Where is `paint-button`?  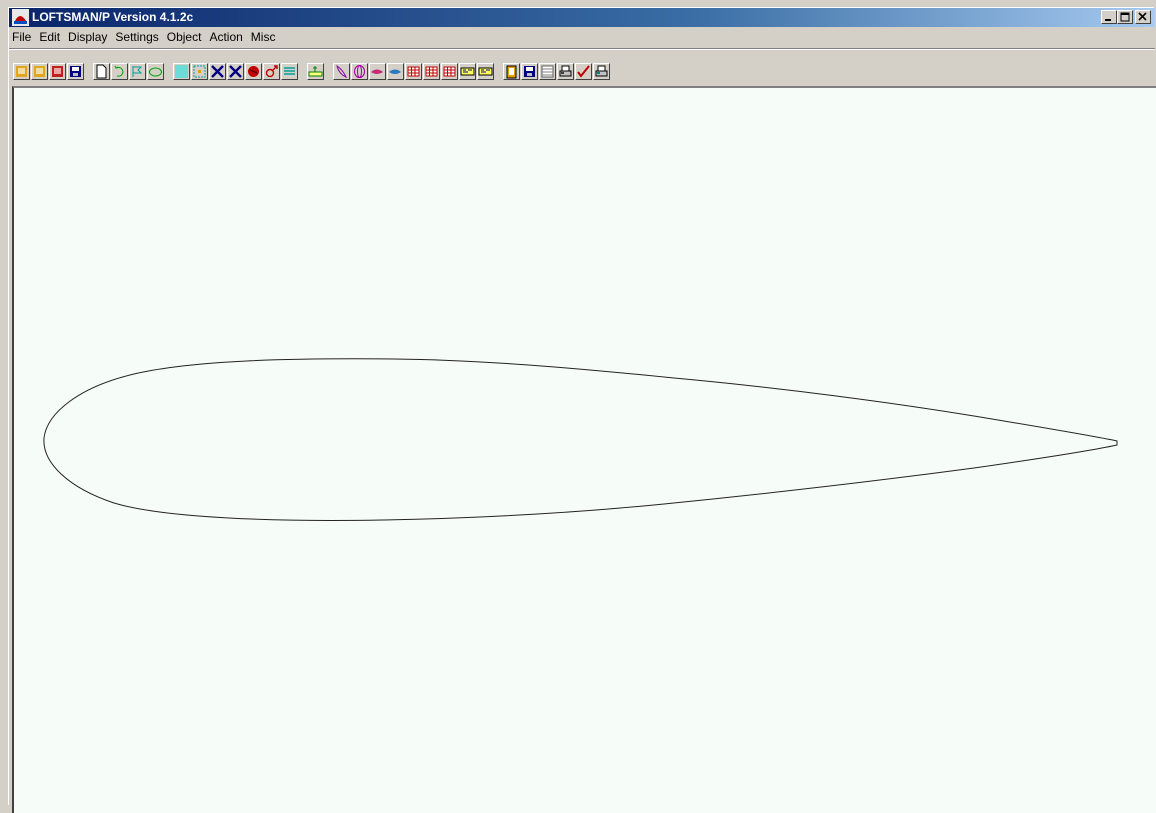 paint-button is located at coordinates (253, 71).